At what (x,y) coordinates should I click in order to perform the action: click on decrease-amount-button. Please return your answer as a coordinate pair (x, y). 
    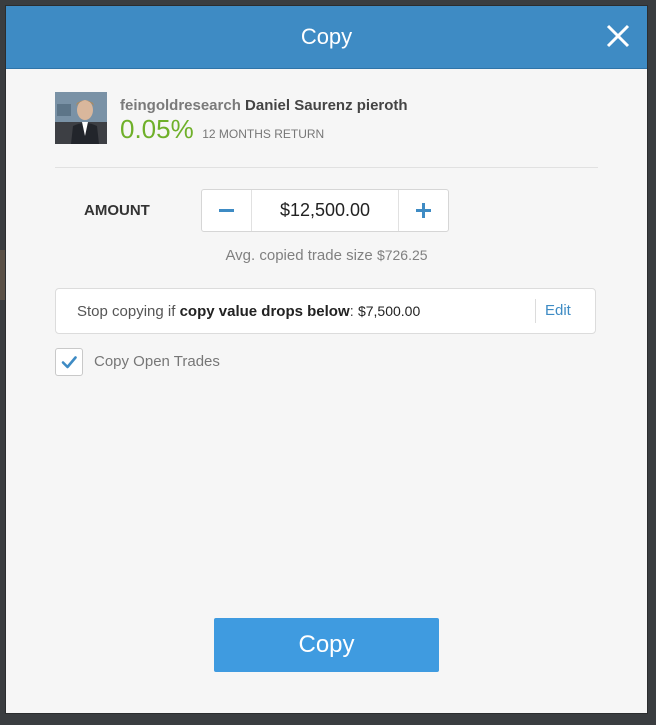
    Looking at the image, I should click on (227, 210).